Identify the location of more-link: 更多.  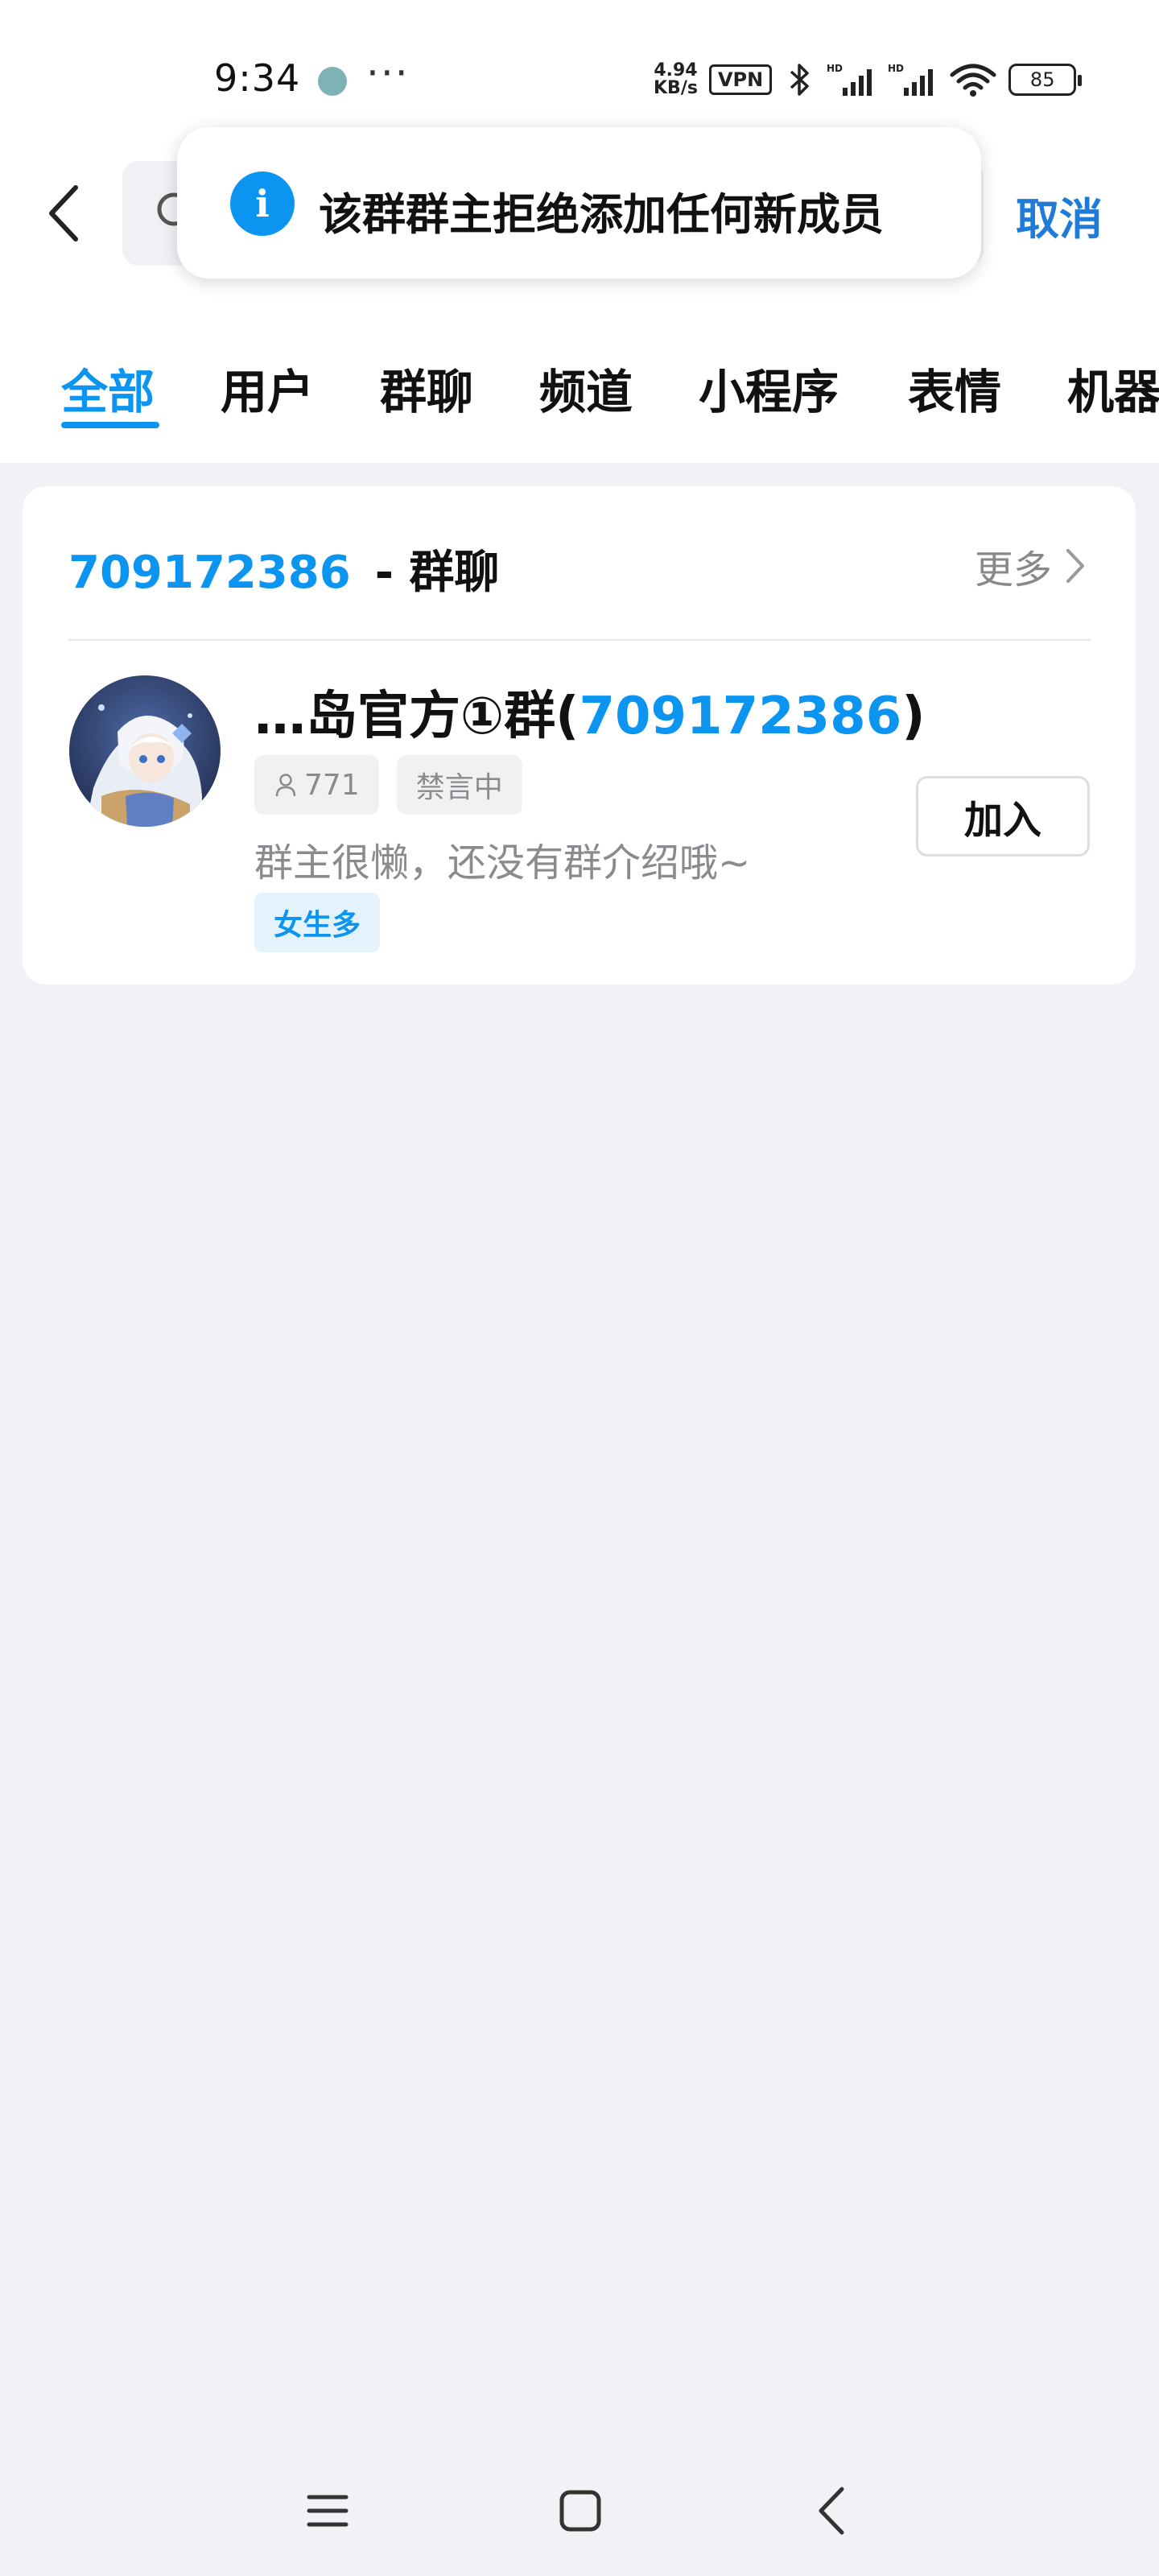
(1032, 566).